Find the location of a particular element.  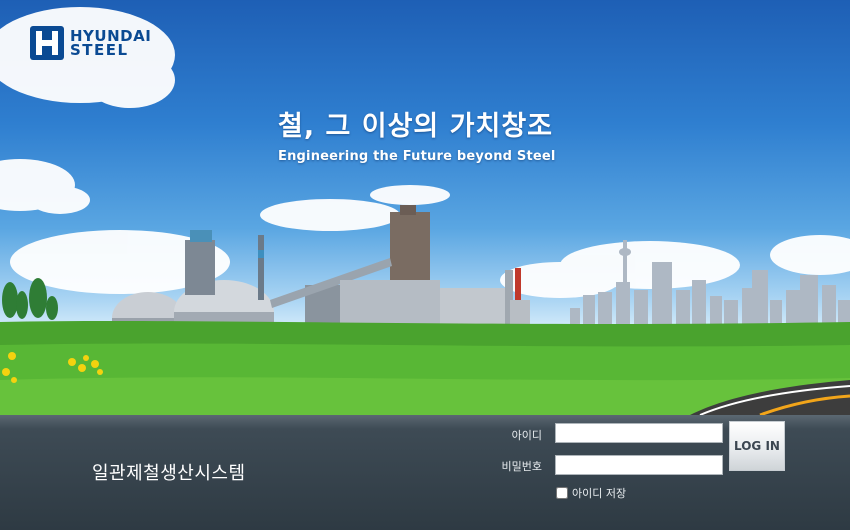

save-id-option: 아이디 저장 is located at coordinates (591, 493).